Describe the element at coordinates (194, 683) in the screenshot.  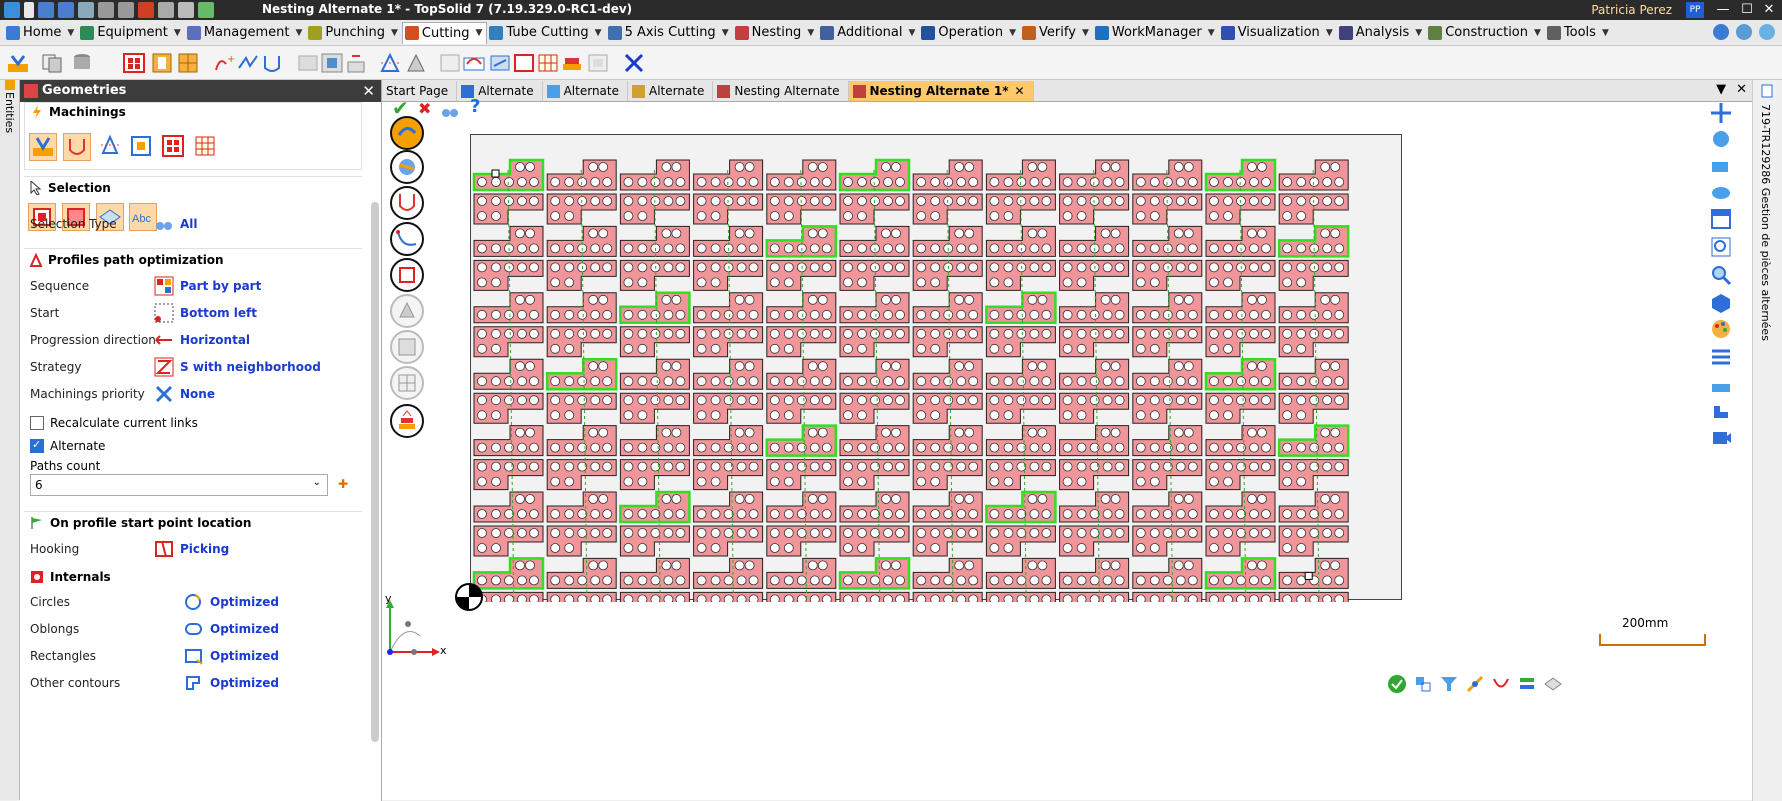
I see `contour-optimized-icon` at that location.